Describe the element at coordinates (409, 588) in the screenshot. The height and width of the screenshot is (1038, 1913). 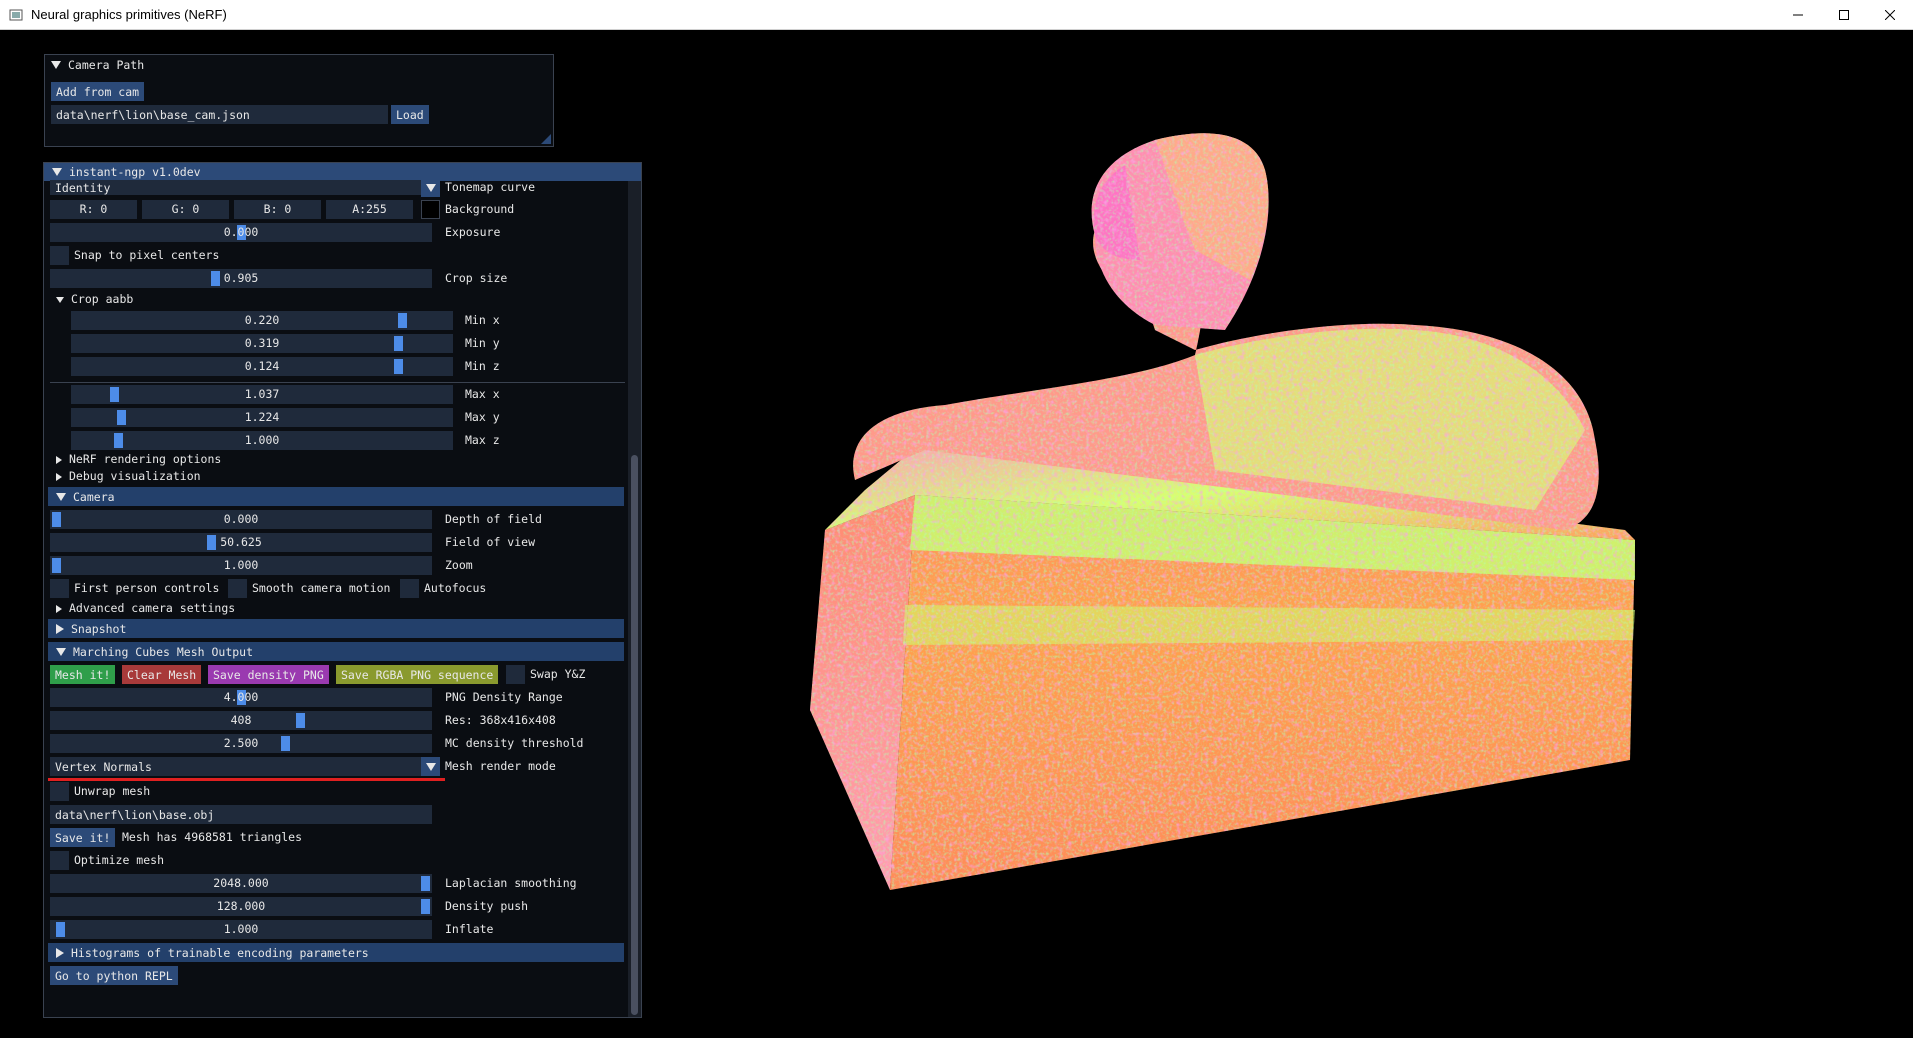
I see `autofocus-checkbox` at that location.